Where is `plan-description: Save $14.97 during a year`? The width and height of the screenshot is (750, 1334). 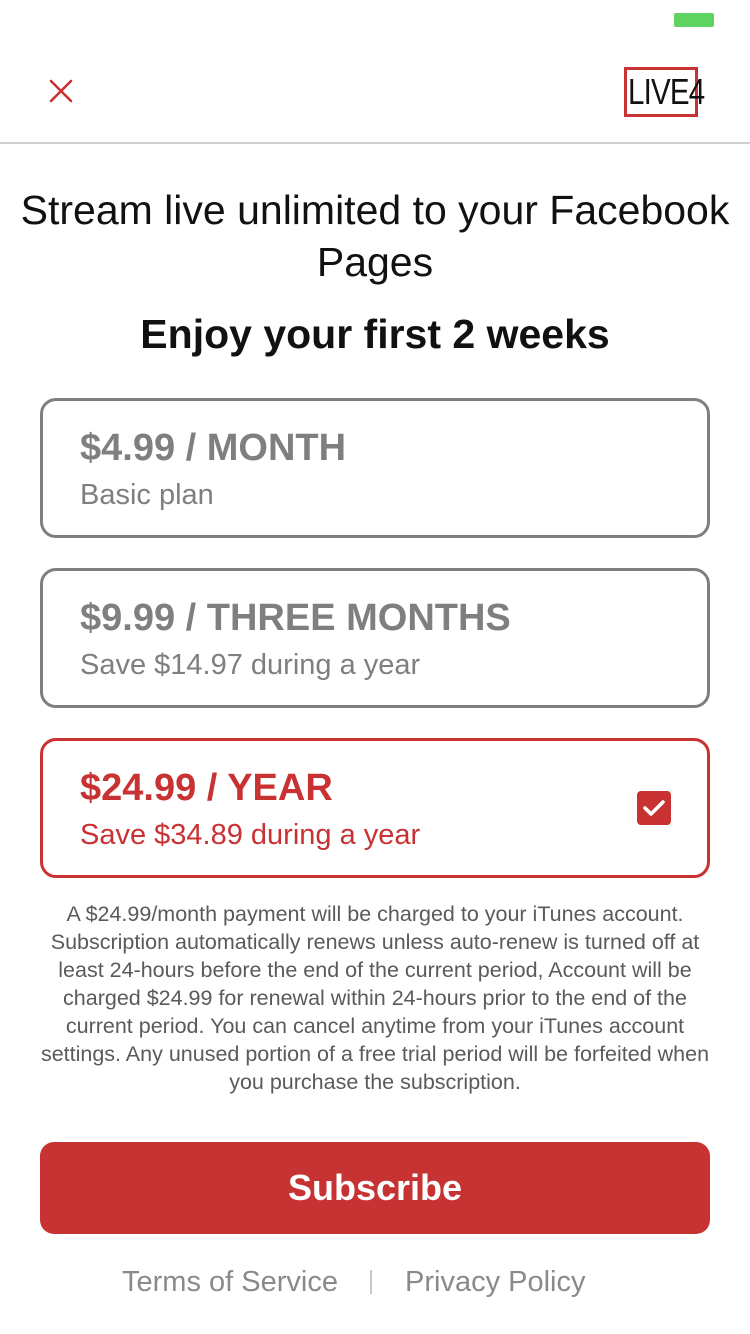
plan-description: Save $14.97 during a year is located at coordinates (250, 665).